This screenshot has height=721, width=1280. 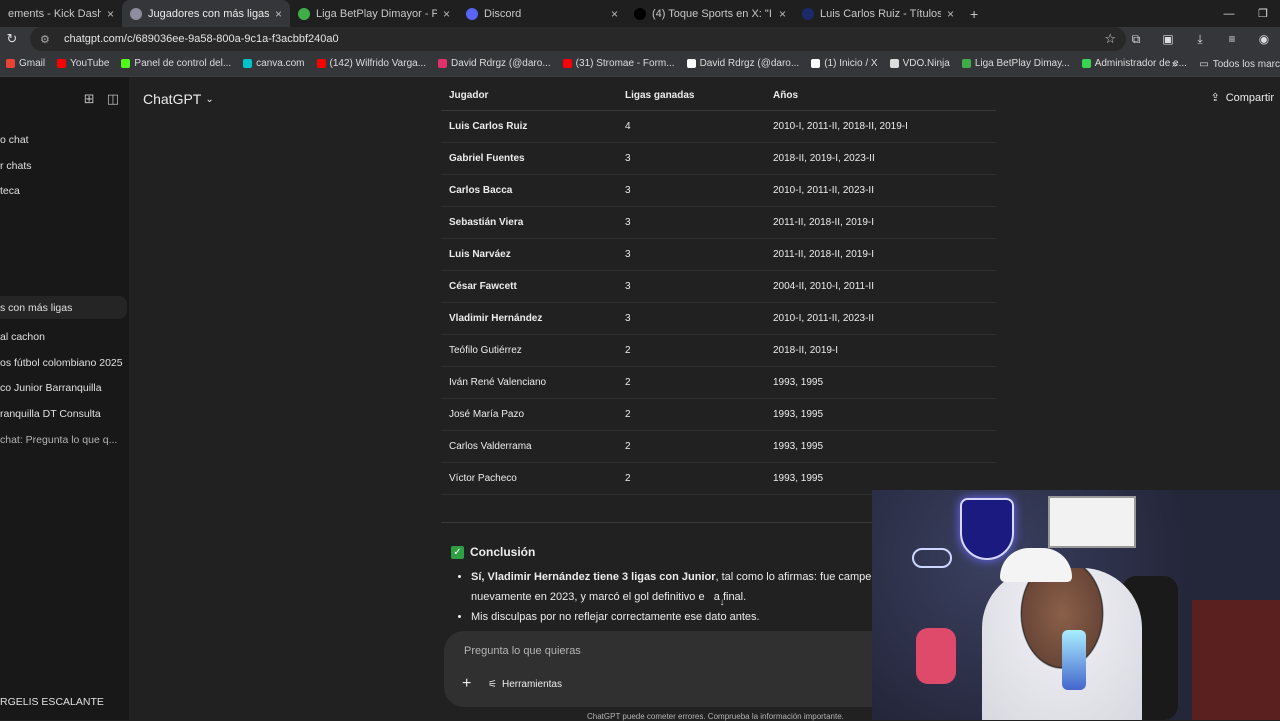 What do you see at coordinates (503, 552) in the screenshot?
I see `conclusion-title: Conclusión` at bounding box center [503, 552].